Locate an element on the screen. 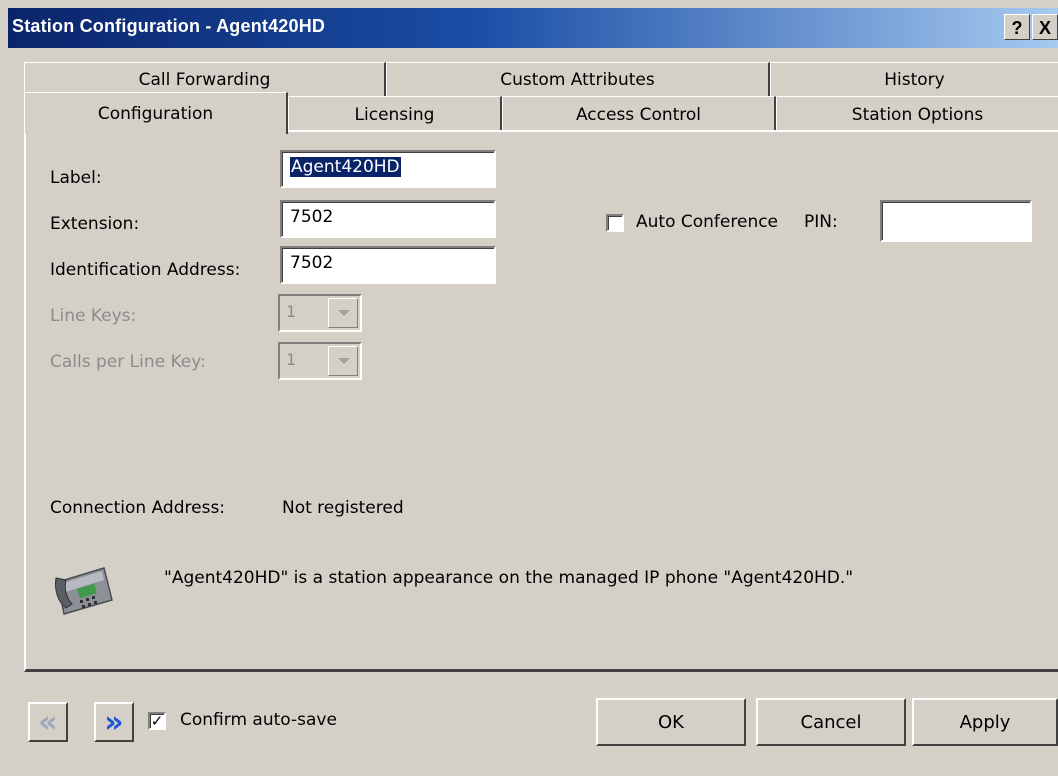 The width and height of the screenshot is (1058, 776). previous-button: « is located at coordinates (48, 722).